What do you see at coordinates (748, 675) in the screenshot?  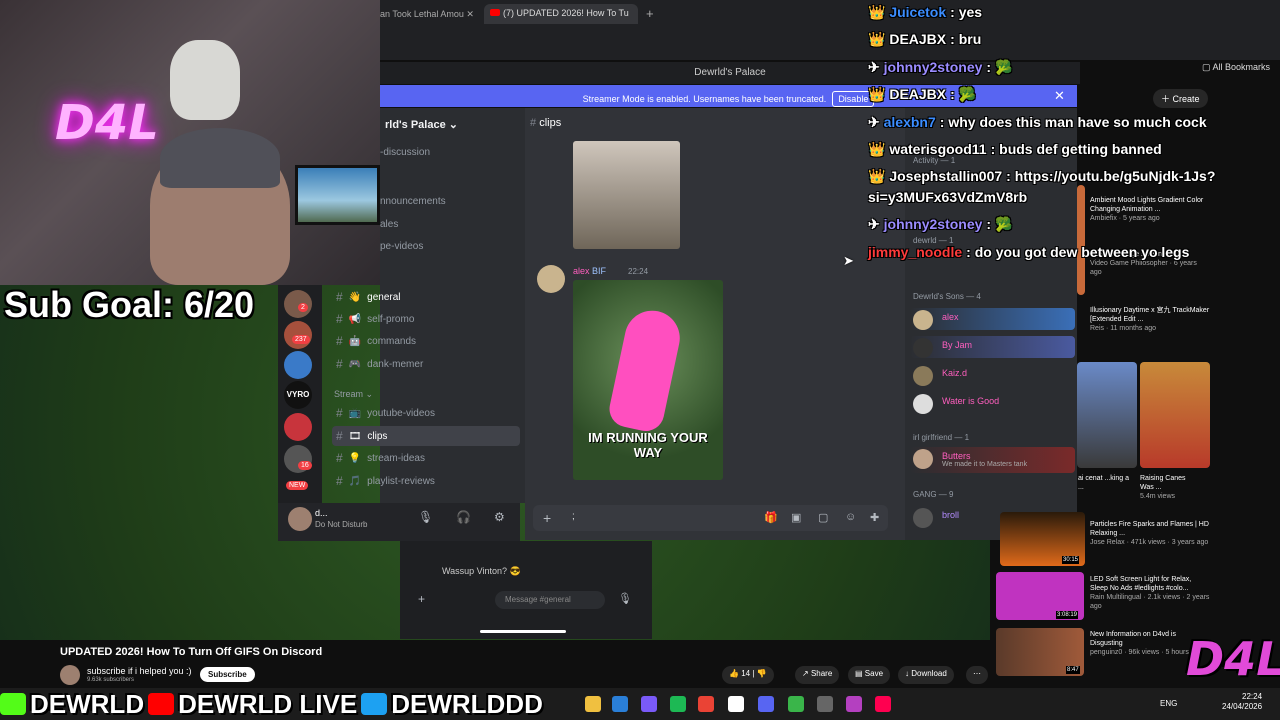 I see `like-button: 👍 14 | 👎` at bounding box center [748, 675].